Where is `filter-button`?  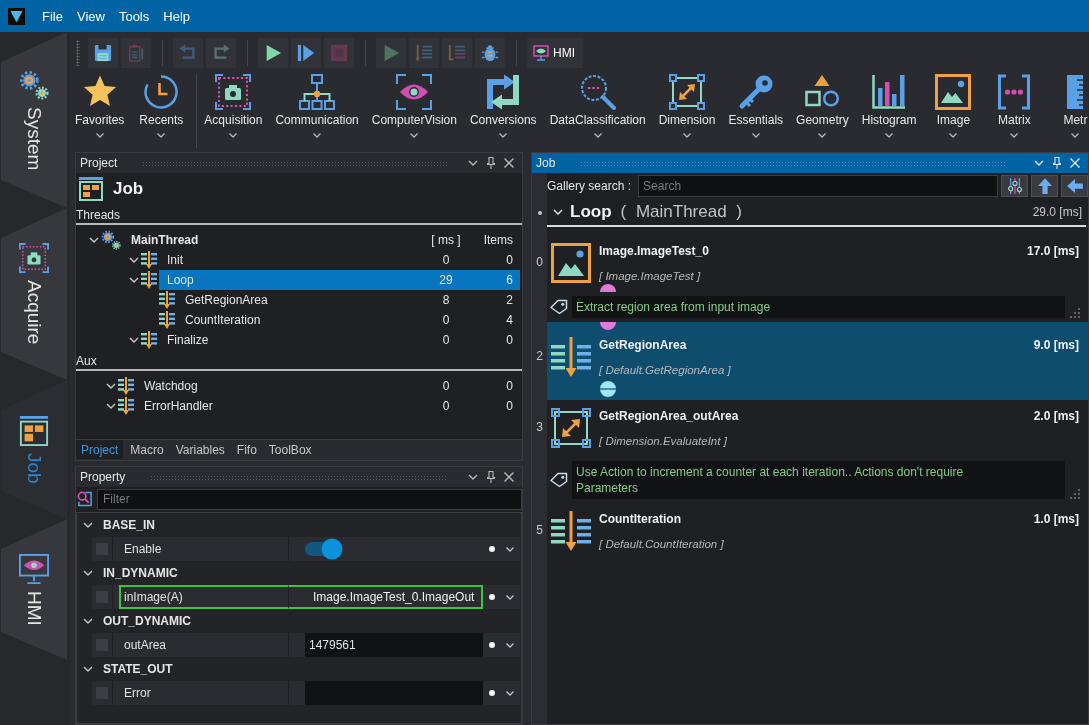
filter-button is located at coordinates (1014, 186).